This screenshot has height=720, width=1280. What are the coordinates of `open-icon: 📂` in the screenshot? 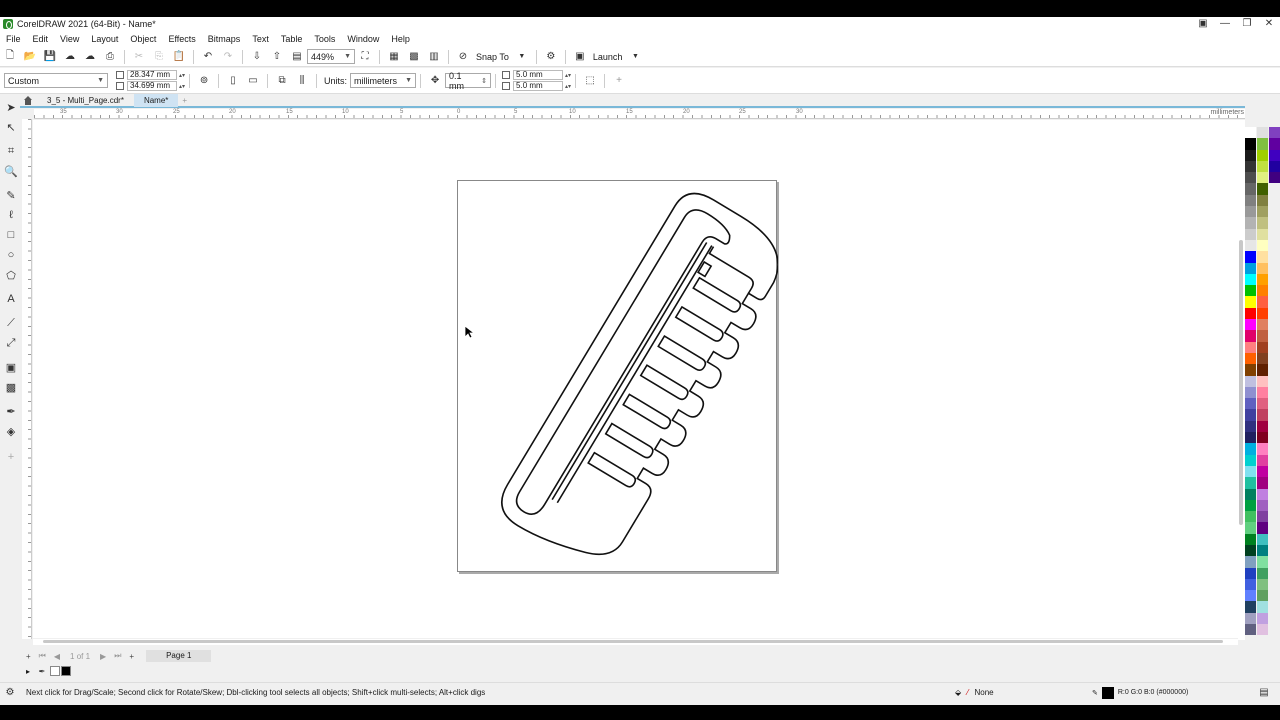 It's located at (30, 57).